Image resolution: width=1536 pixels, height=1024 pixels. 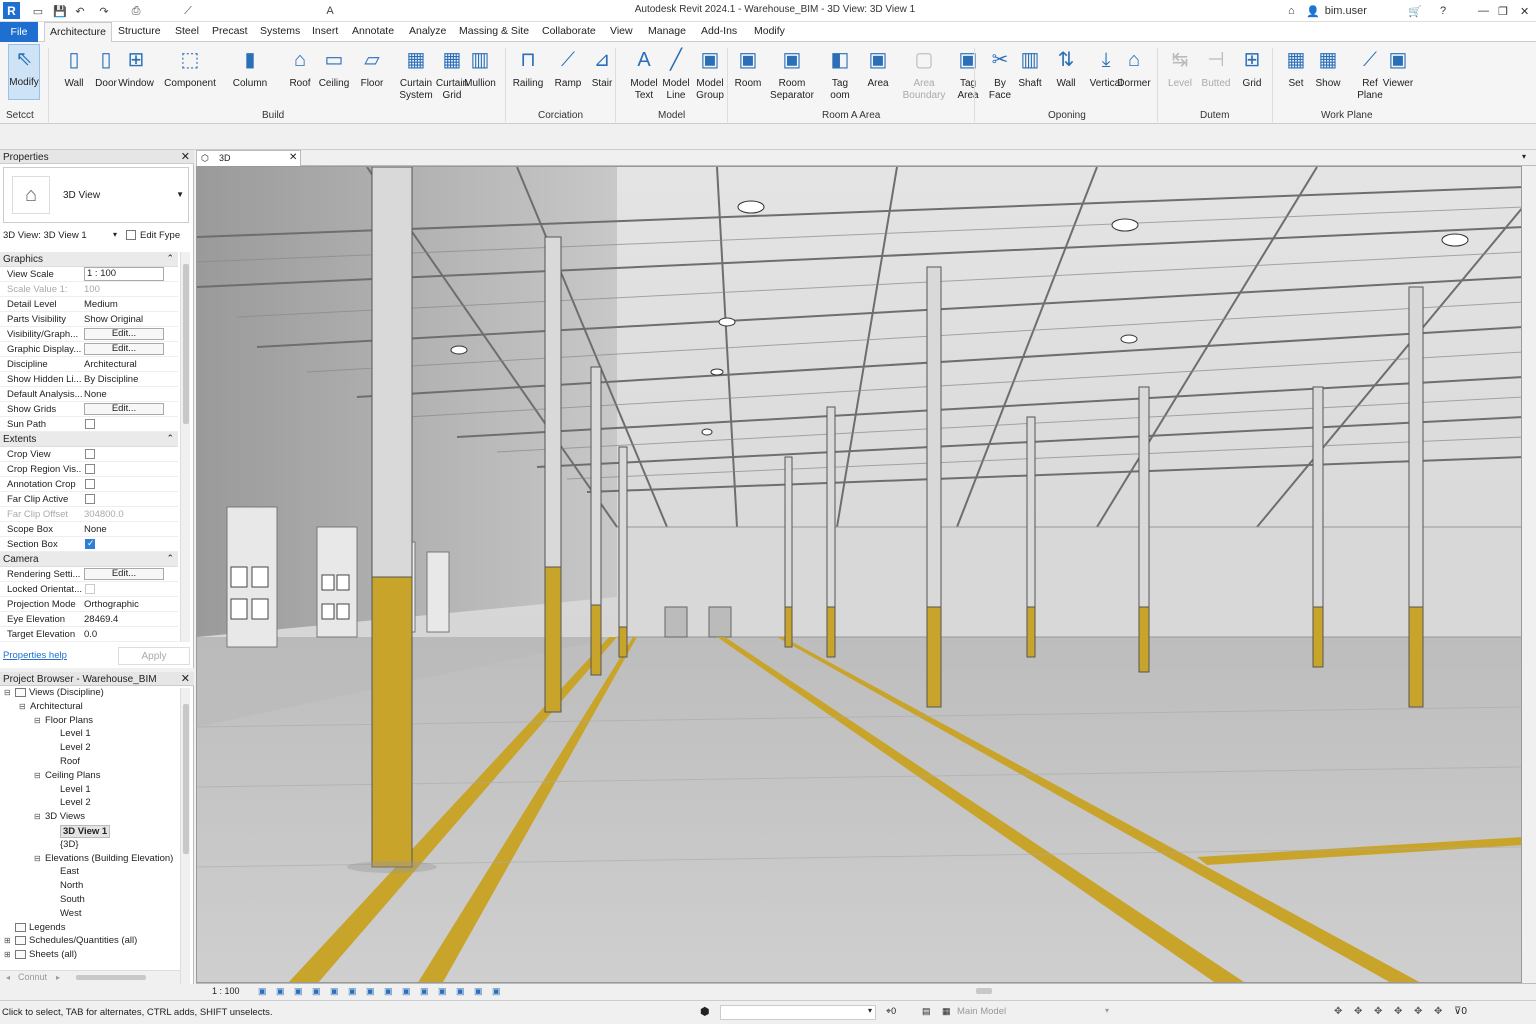 What do you see at coordinates (298, 991) in the screenshot?
I see `sun-path-icon: ▣` at bounding box center [298, 991].